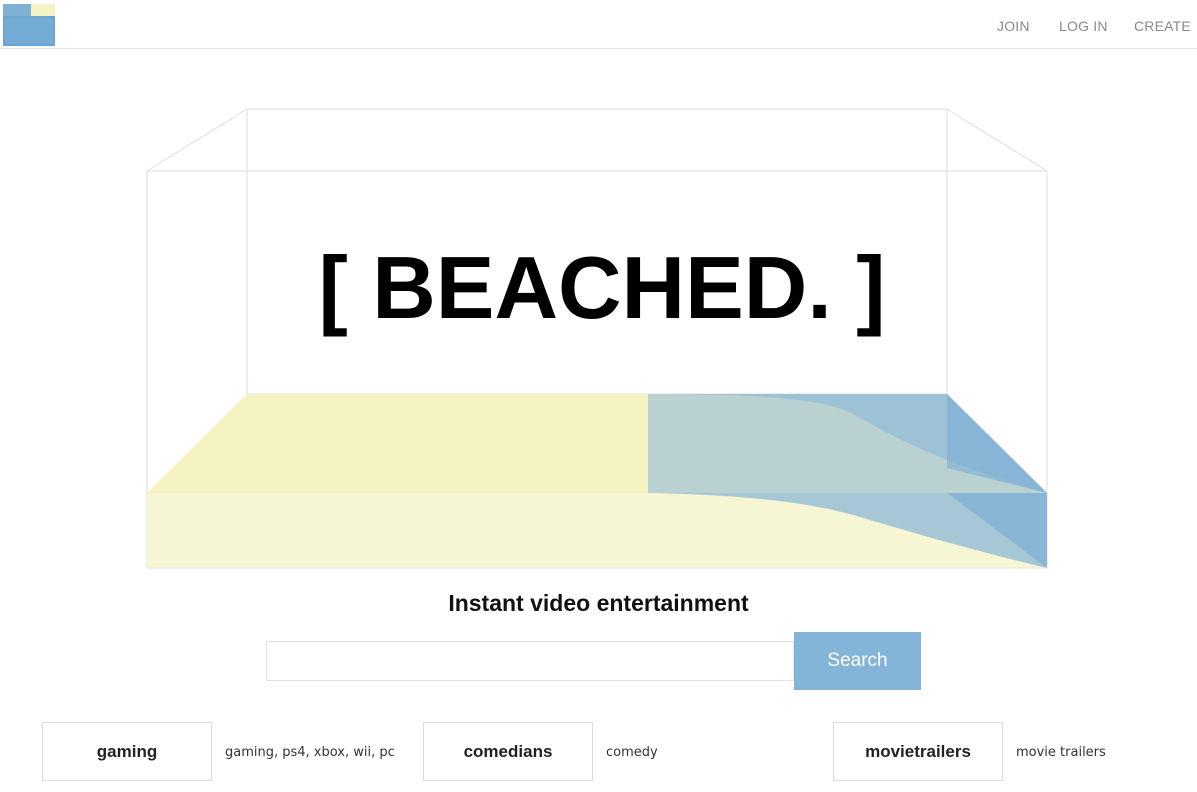 The width and height of the screenshot is (1197, 792). What do you see at coordinates (127, 751) in the screenshot?
I see `channel-gaming-button: gaming` at bounding box center [127, 751].